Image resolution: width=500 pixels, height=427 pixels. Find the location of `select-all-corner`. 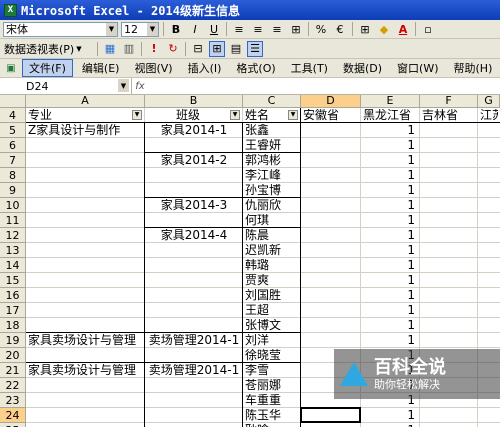

select-all-corner is located at coordinates (13, 101).